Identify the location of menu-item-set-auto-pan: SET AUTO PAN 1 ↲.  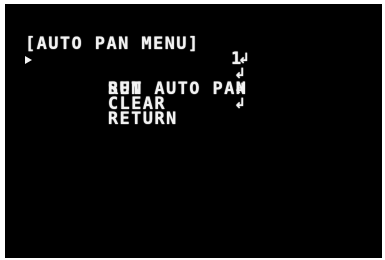
(137, 74).